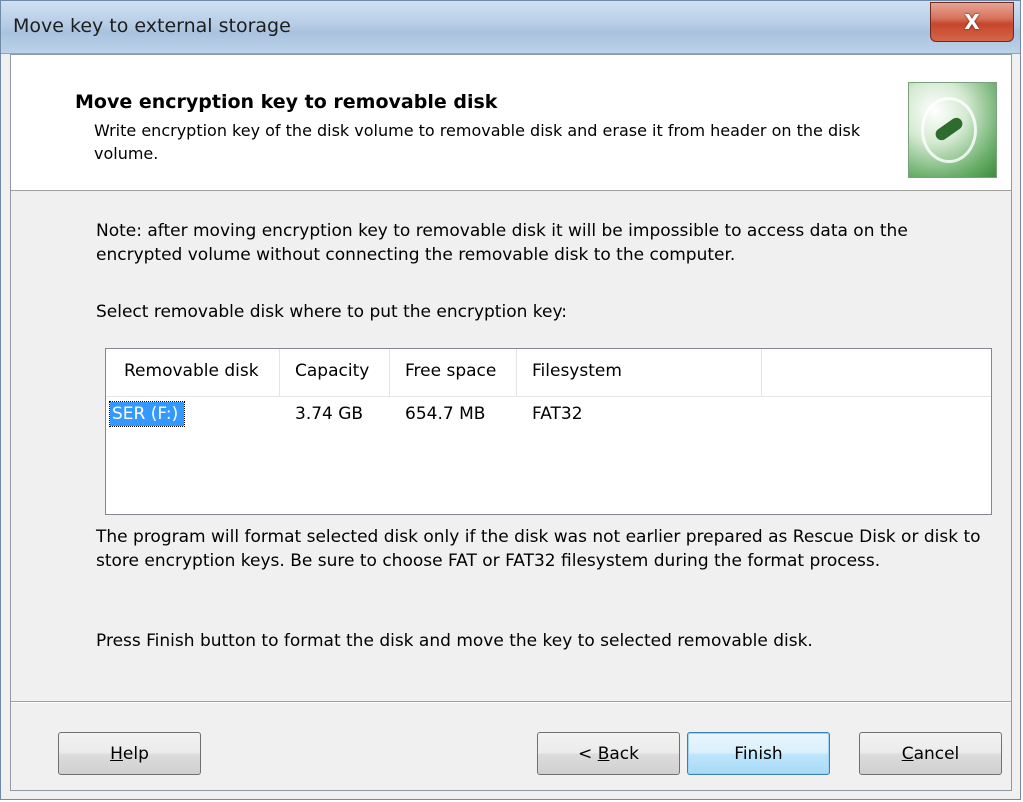  Describe the element at coordinates (335, 372) in the screenshot. I see `column-header-capacity: Capacity` at that location.